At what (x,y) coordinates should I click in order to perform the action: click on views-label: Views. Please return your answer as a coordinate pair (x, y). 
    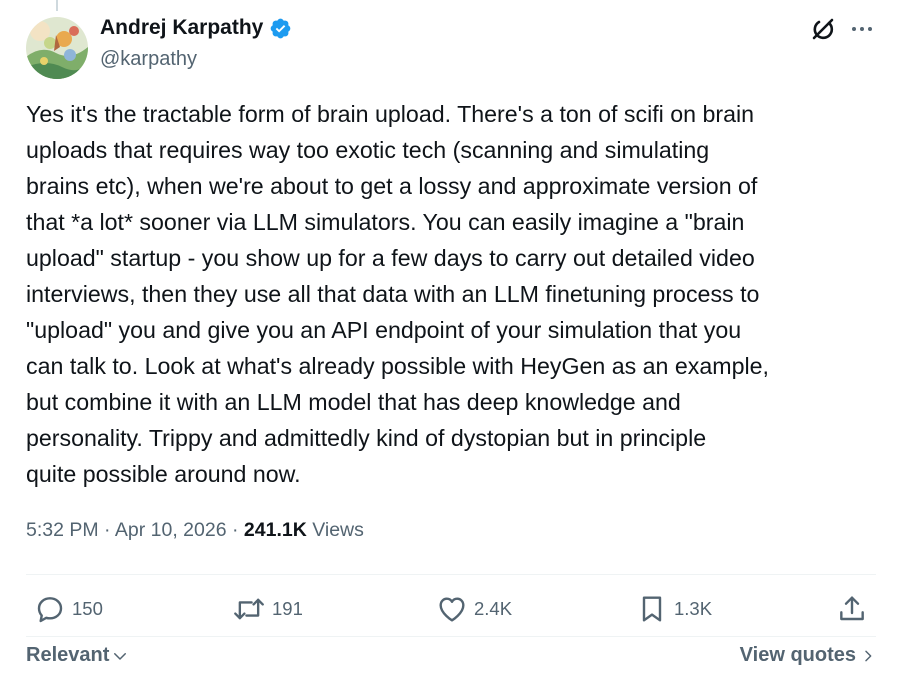
    Looking at the image, I should click on (338, 530).